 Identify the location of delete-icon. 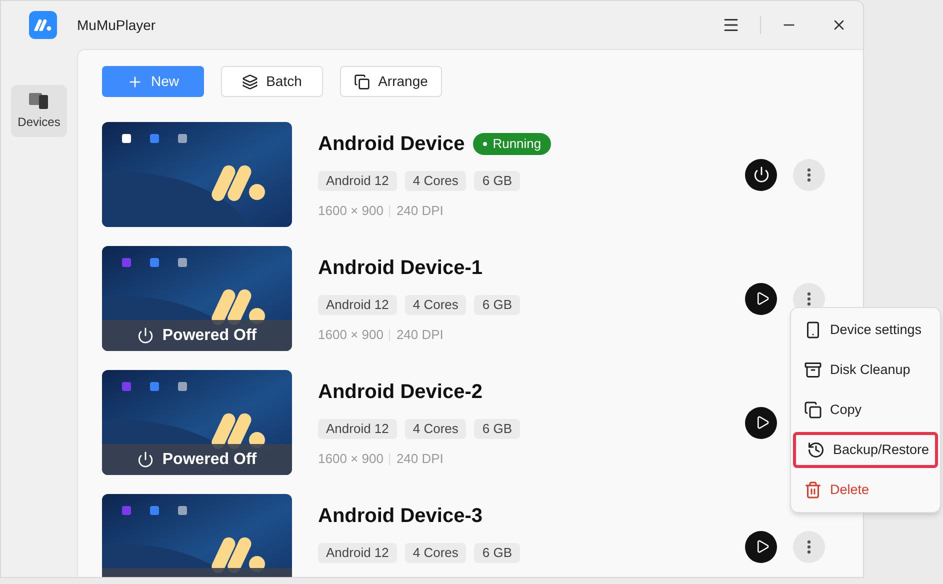
(813, 490).